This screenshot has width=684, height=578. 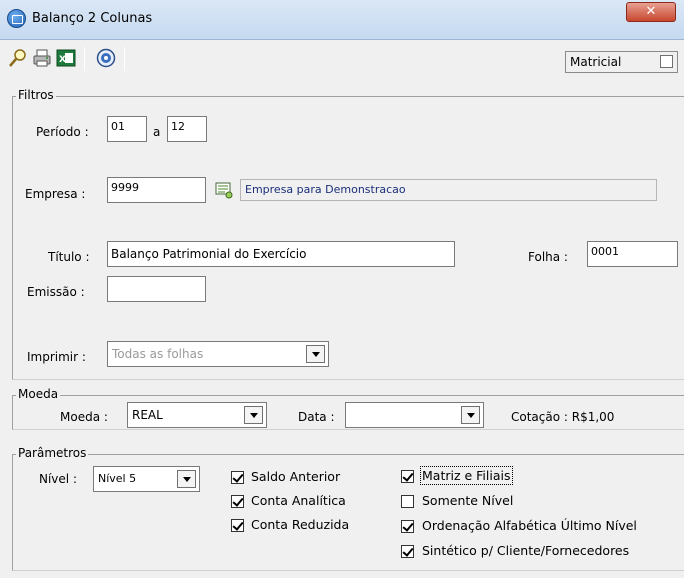 What do you see at coordinates (237, 477) in the screenshot?
I see `saldo-anterior-checkbox` at bounding box center [237, 477].